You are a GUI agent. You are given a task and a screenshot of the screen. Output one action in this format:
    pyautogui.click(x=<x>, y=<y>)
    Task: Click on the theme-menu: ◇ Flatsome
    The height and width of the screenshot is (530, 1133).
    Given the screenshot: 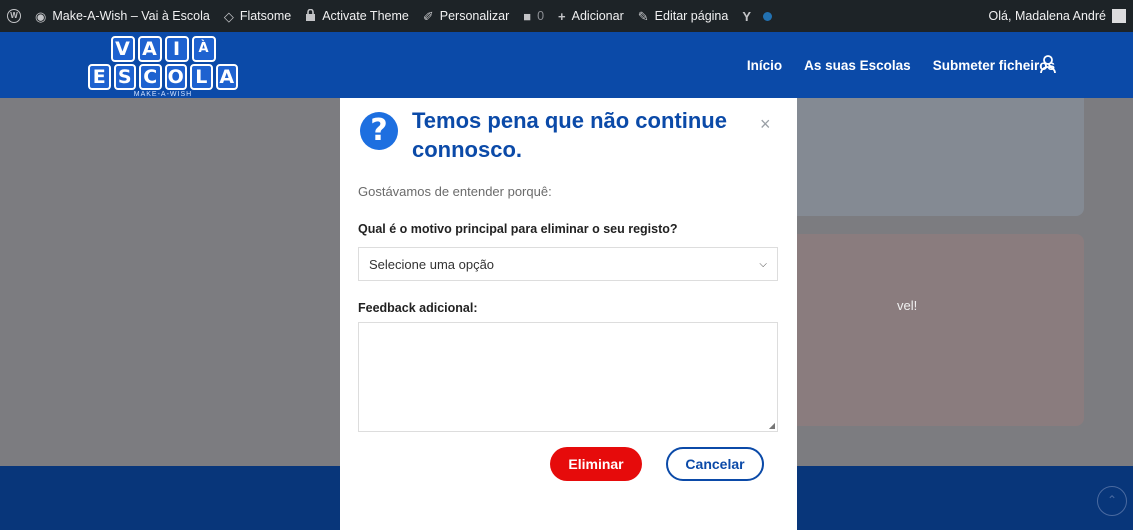 What is the action you would take?
    pyautogui.click(x=257, y=16)
    